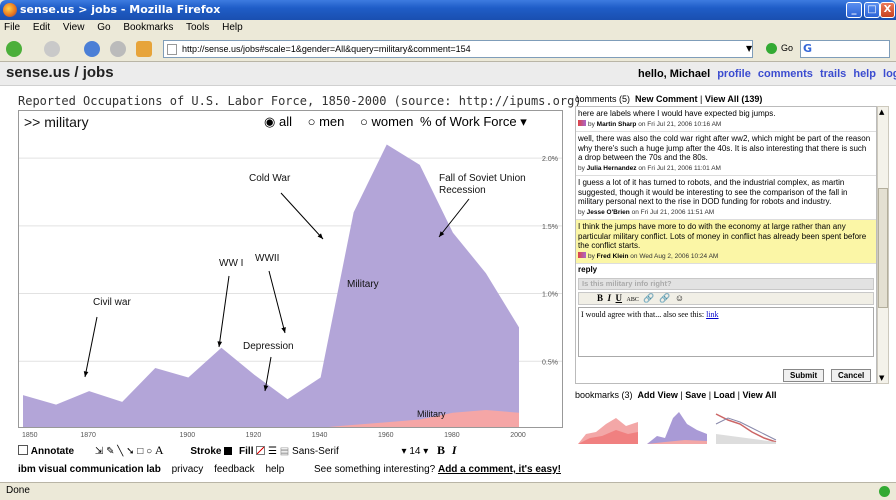  Describe the element at coordinates (613, 256) in the screenshot. I see `comment-author: Fred Klein` at that location.